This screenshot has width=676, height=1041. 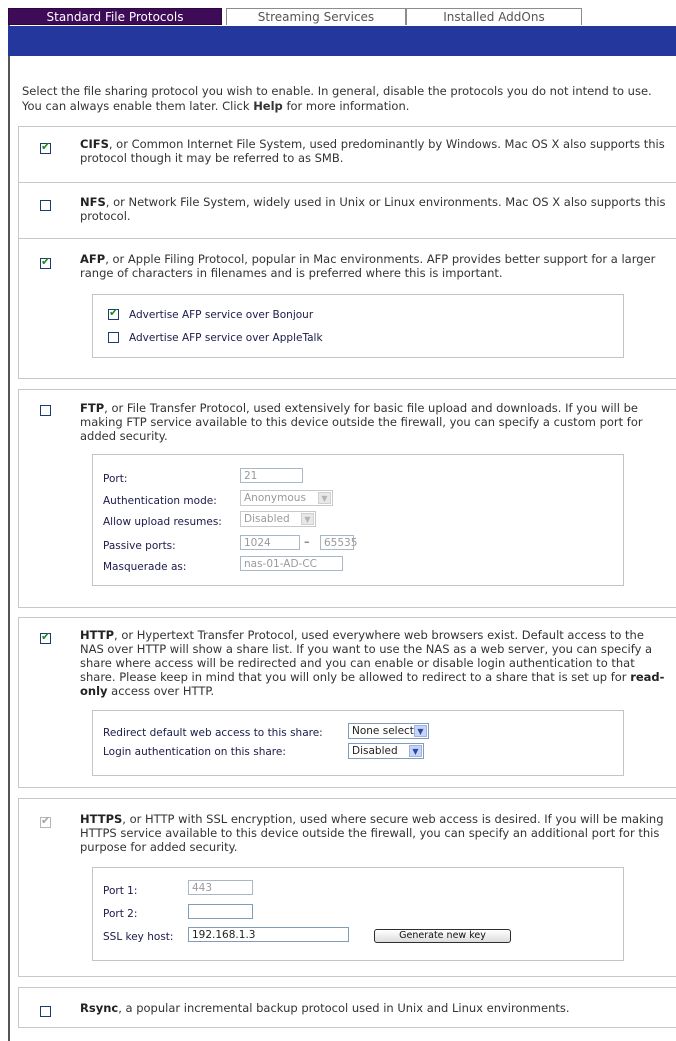 I want to click on cifs-checkbox, so click(x=45, y=147).